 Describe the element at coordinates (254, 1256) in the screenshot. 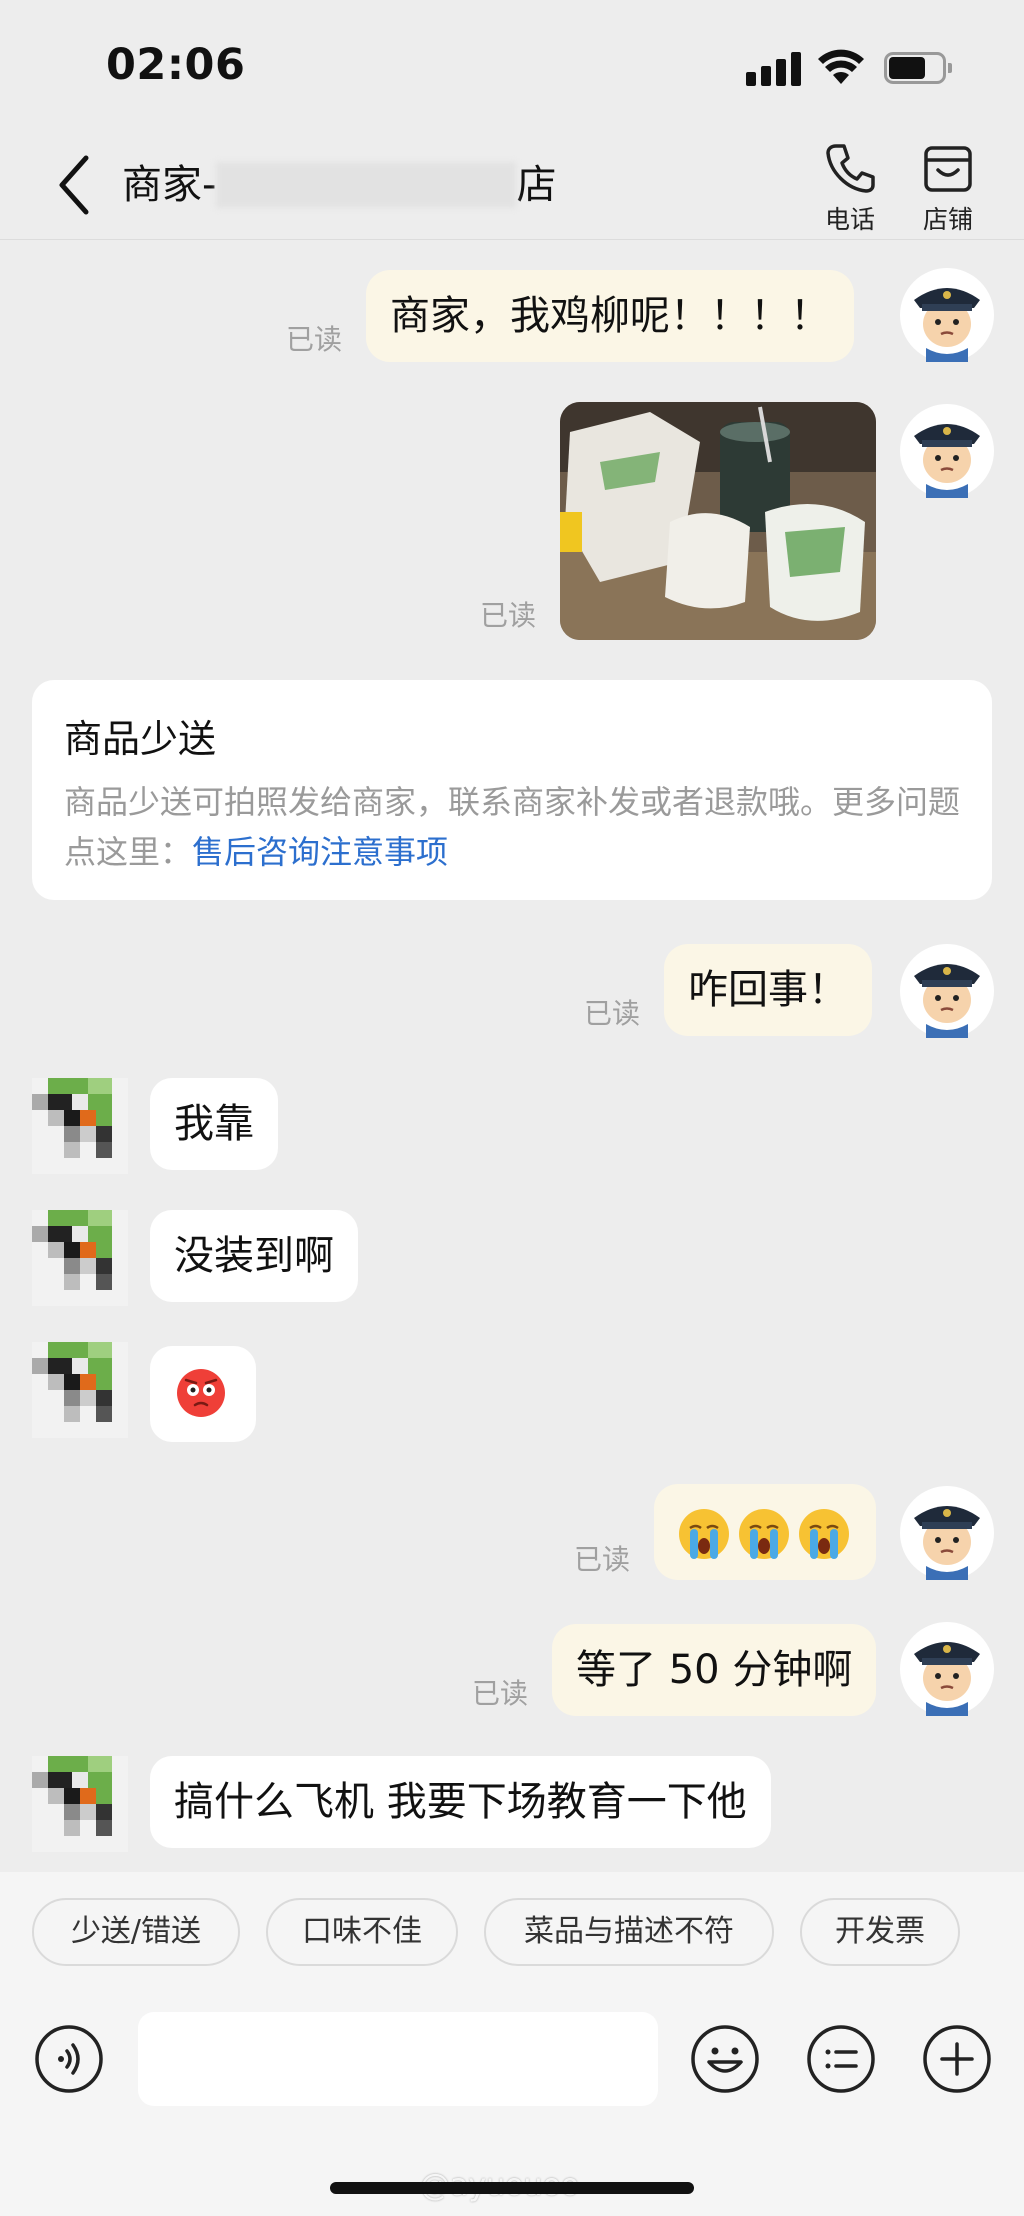

I see `message-bubble-incoming: 没装到啊` at that location.